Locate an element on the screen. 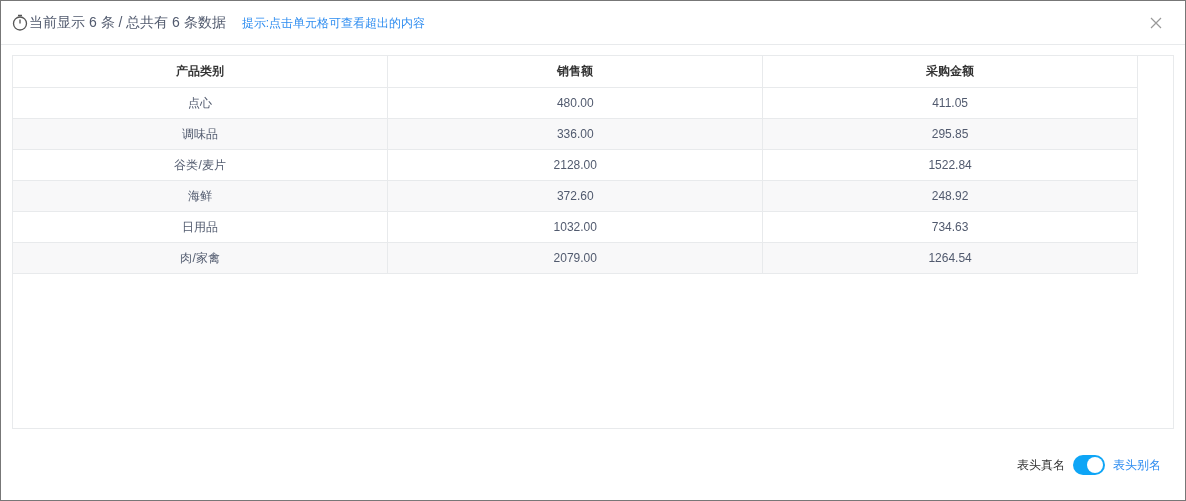 Image resolution: width=1186 pixels, height=501 pixels. record-summary: 当前显示 6 条 / 总共有 6 条数据 is located at coordinates (127, 22).